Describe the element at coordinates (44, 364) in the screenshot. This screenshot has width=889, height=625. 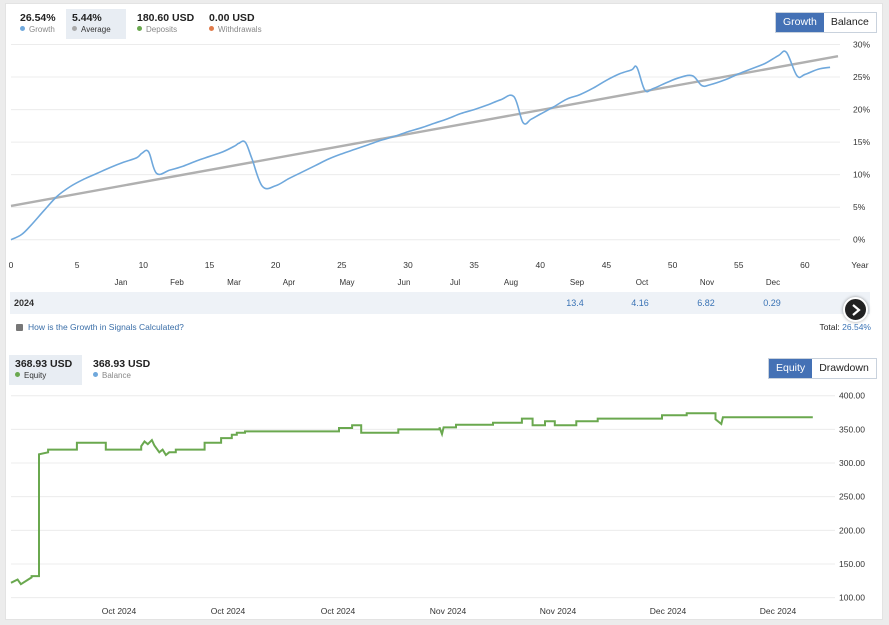
I see `stat-equity-value: 368.93 USD` at that location.